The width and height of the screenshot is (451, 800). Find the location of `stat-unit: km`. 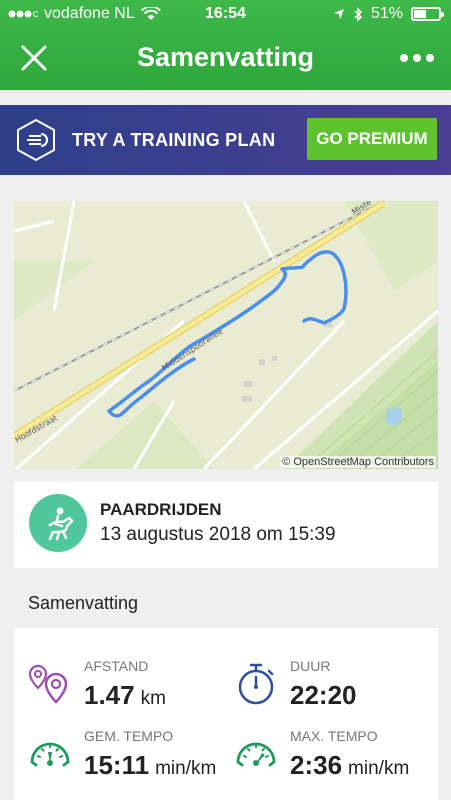

stat-unit: km is located at coordinates (153, 698).